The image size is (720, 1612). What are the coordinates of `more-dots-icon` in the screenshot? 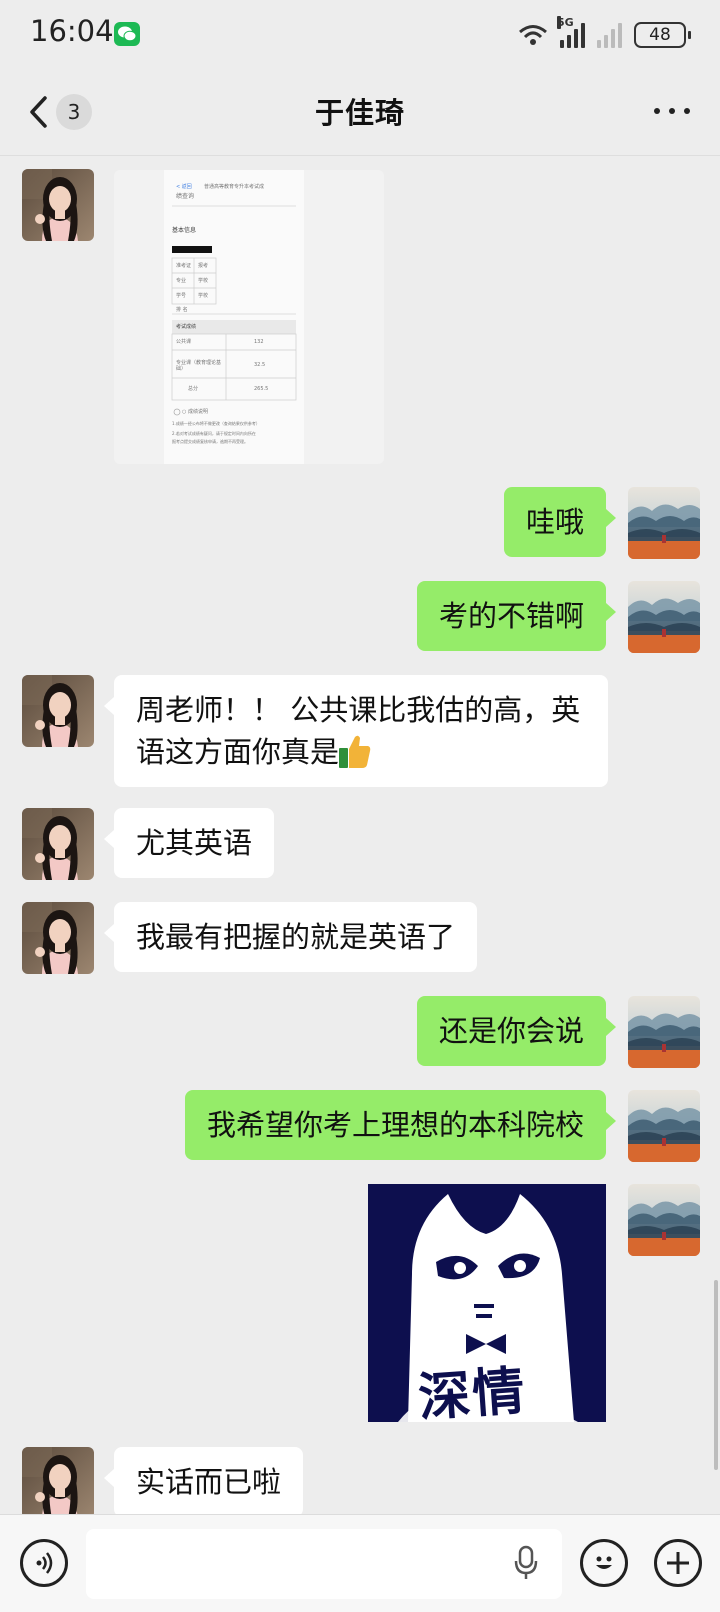 It's located at (657, 111).